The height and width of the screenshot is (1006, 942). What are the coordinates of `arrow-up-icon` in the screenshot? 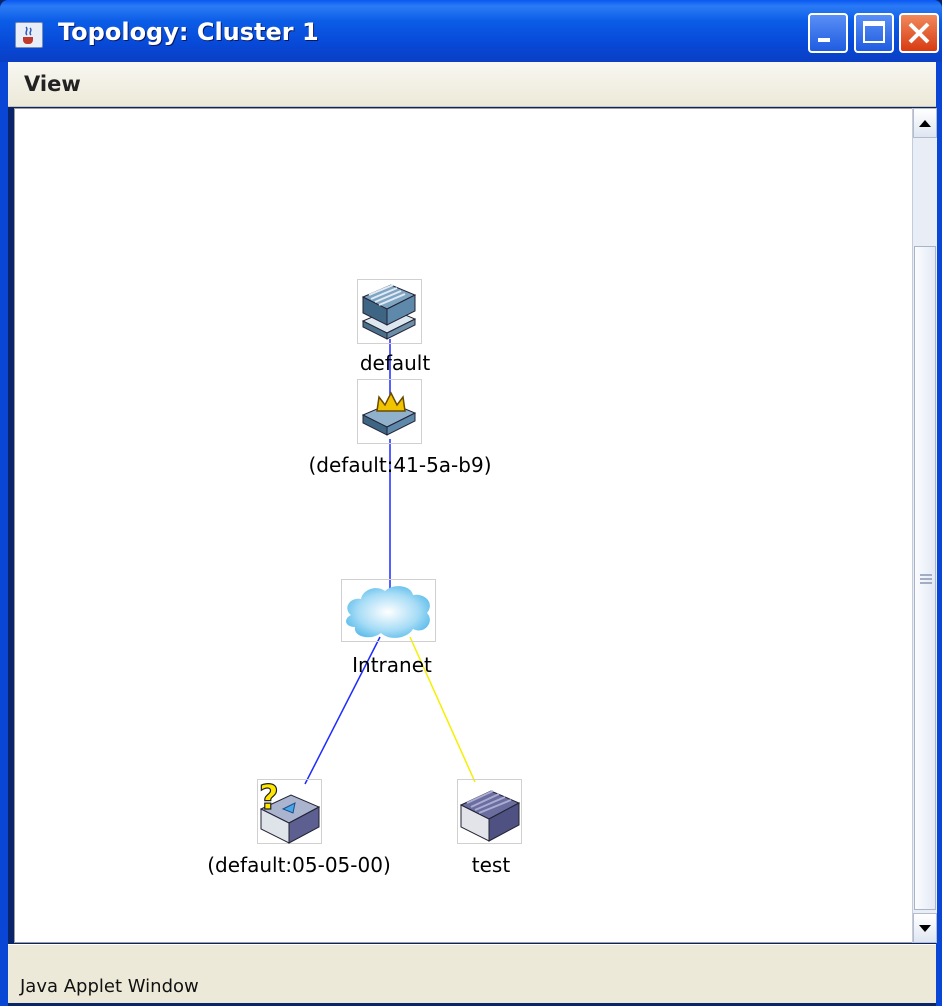 It's located at (925, 123).